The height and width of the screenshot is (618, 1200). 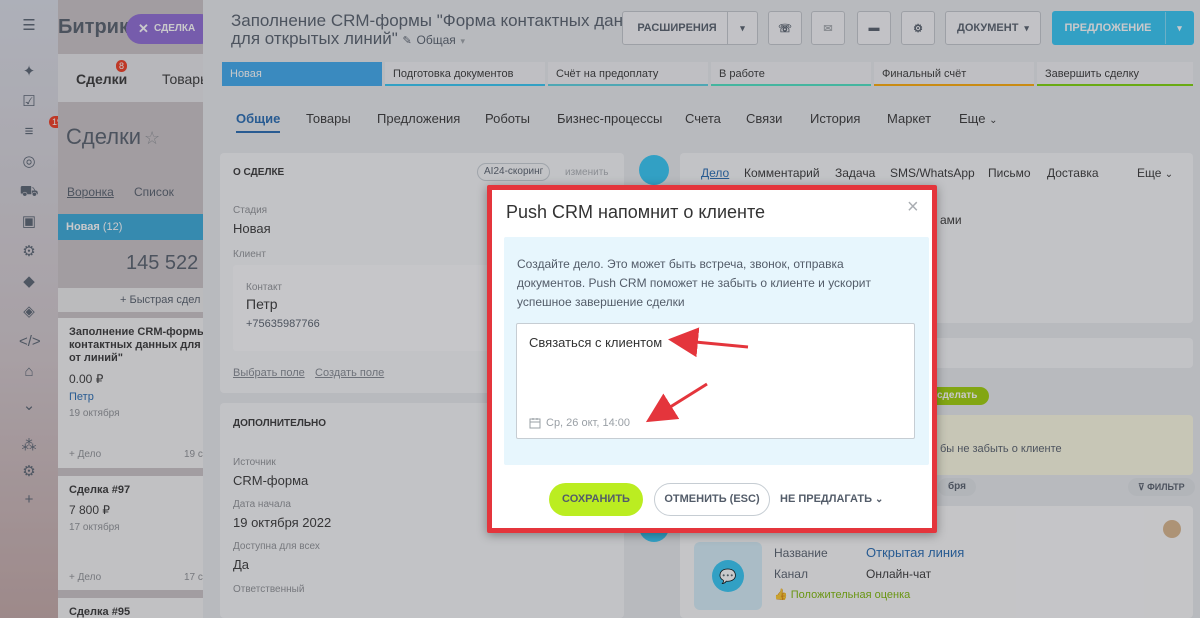 I want to click on arrow-to-deadline, so click(x=676, y=402).